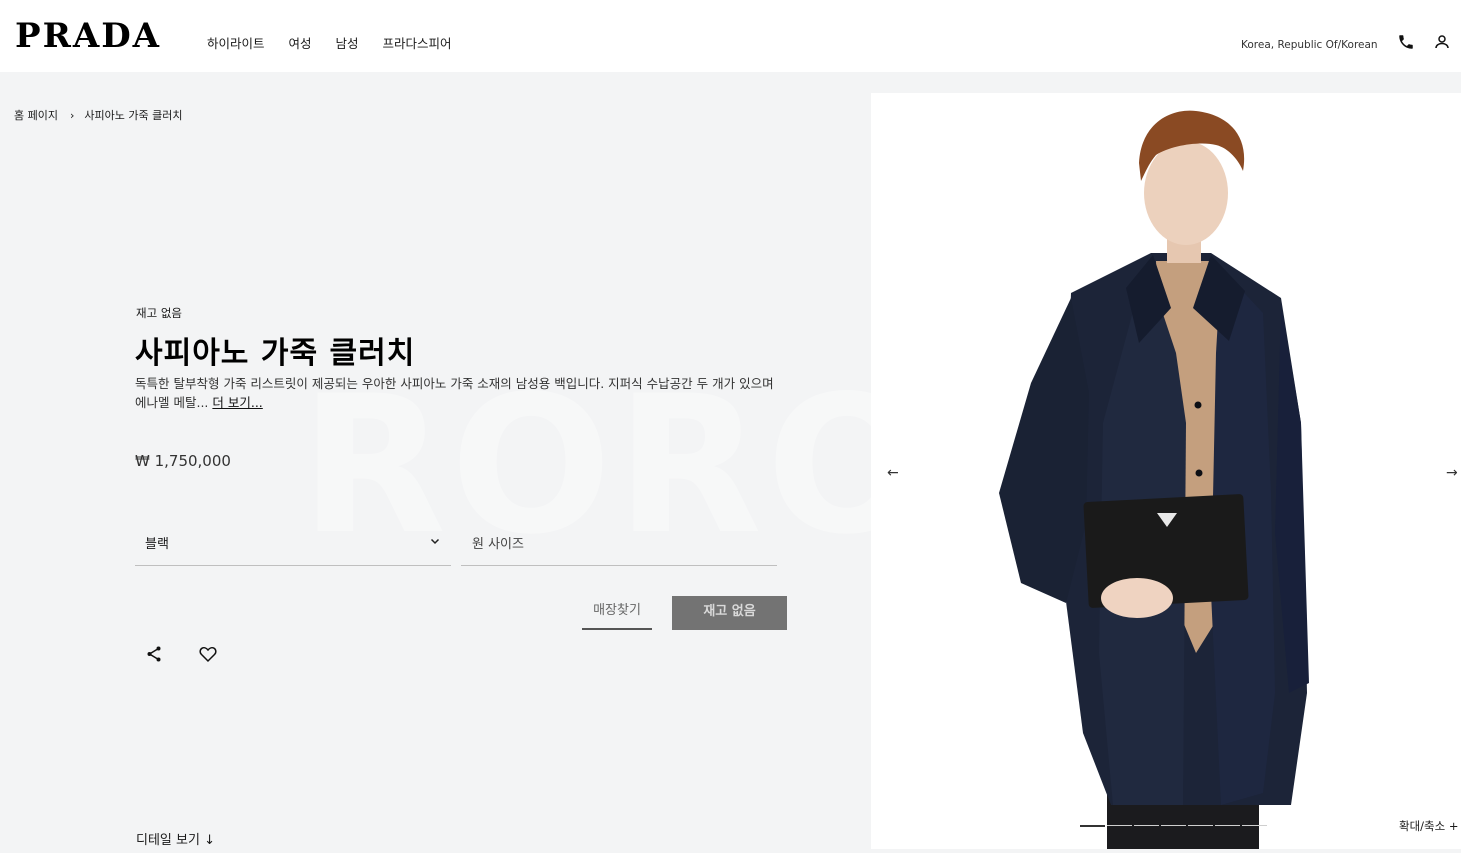 This screenshot has width=1461, height=853. Describe the element at coordinates (183, 461) in the screenshot. I see `product-price: ₩ 1,750,000` at that location.